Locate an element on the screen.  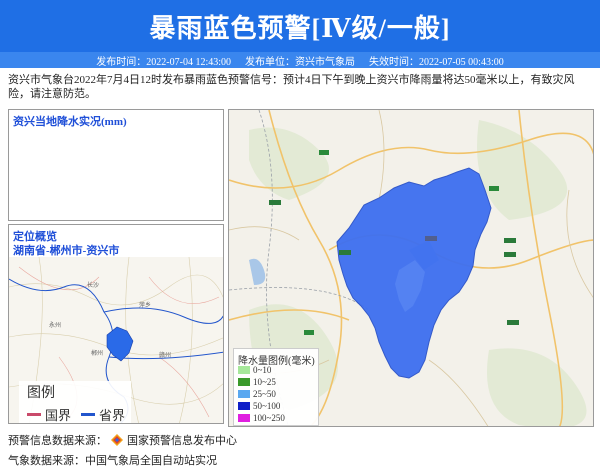
weather-data-source: 气象数据来源：中国气象局全国自动站实况 is located at coordinates (112, 461).